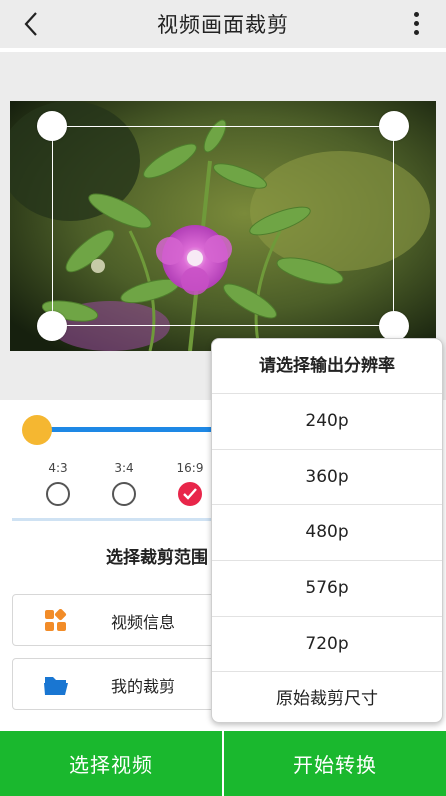 The height and width of the screenshot is (796, 446). I want to click on timeline-slider-track, so click(126, 429).